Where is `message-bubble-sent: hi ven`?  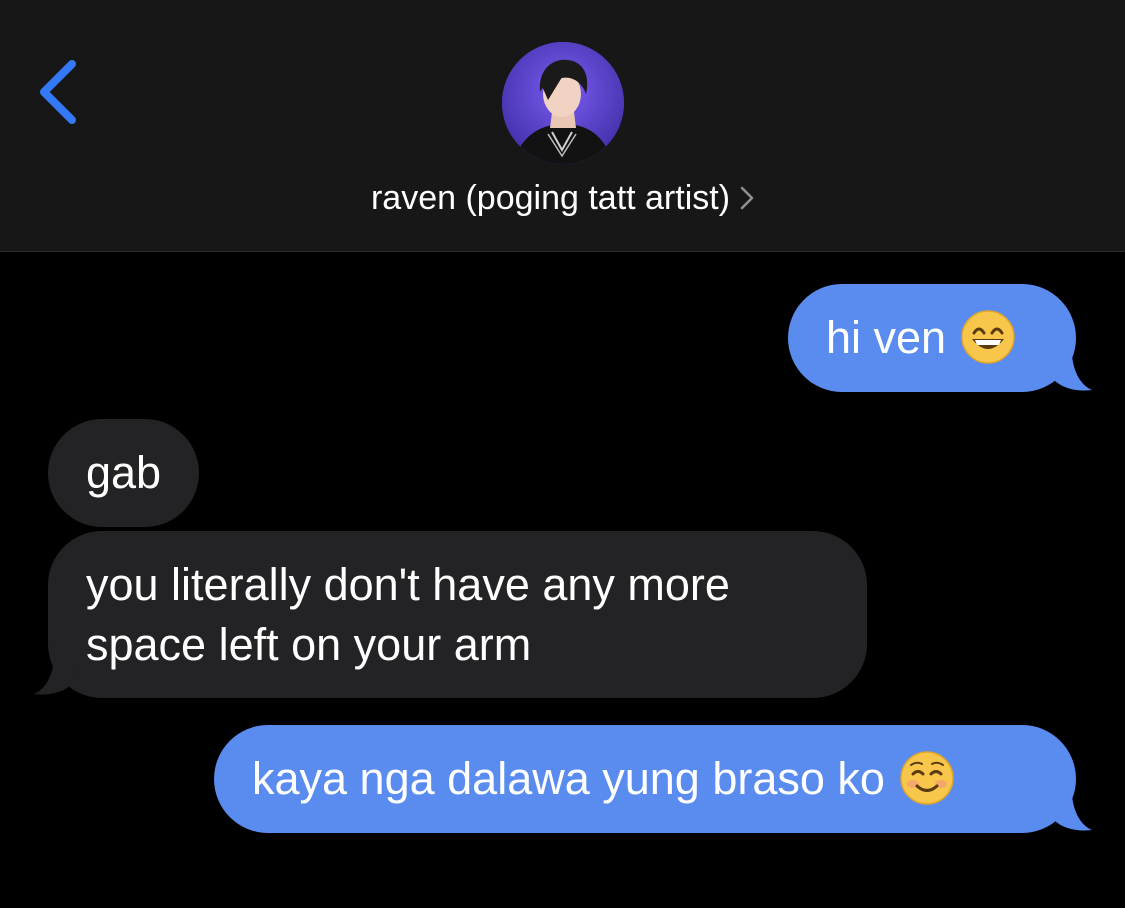
message-bubble-sent: hi ven is located at coordinates (932, 338).